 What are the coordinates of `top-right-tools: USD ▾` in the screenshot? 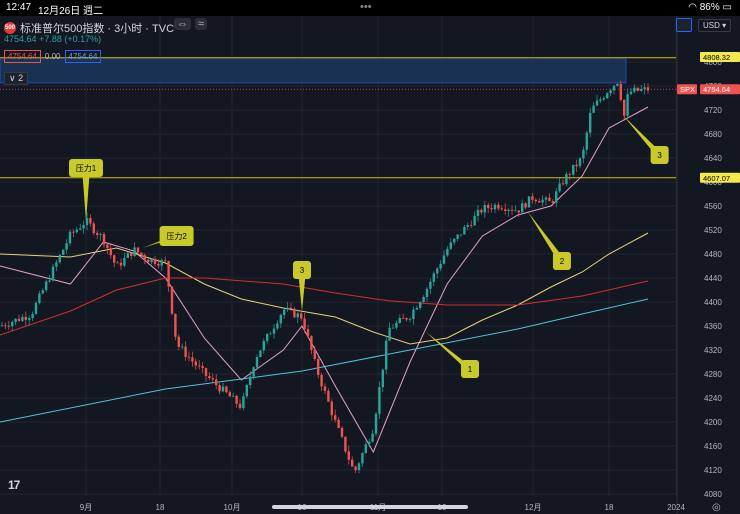 It's located at (704, 25).